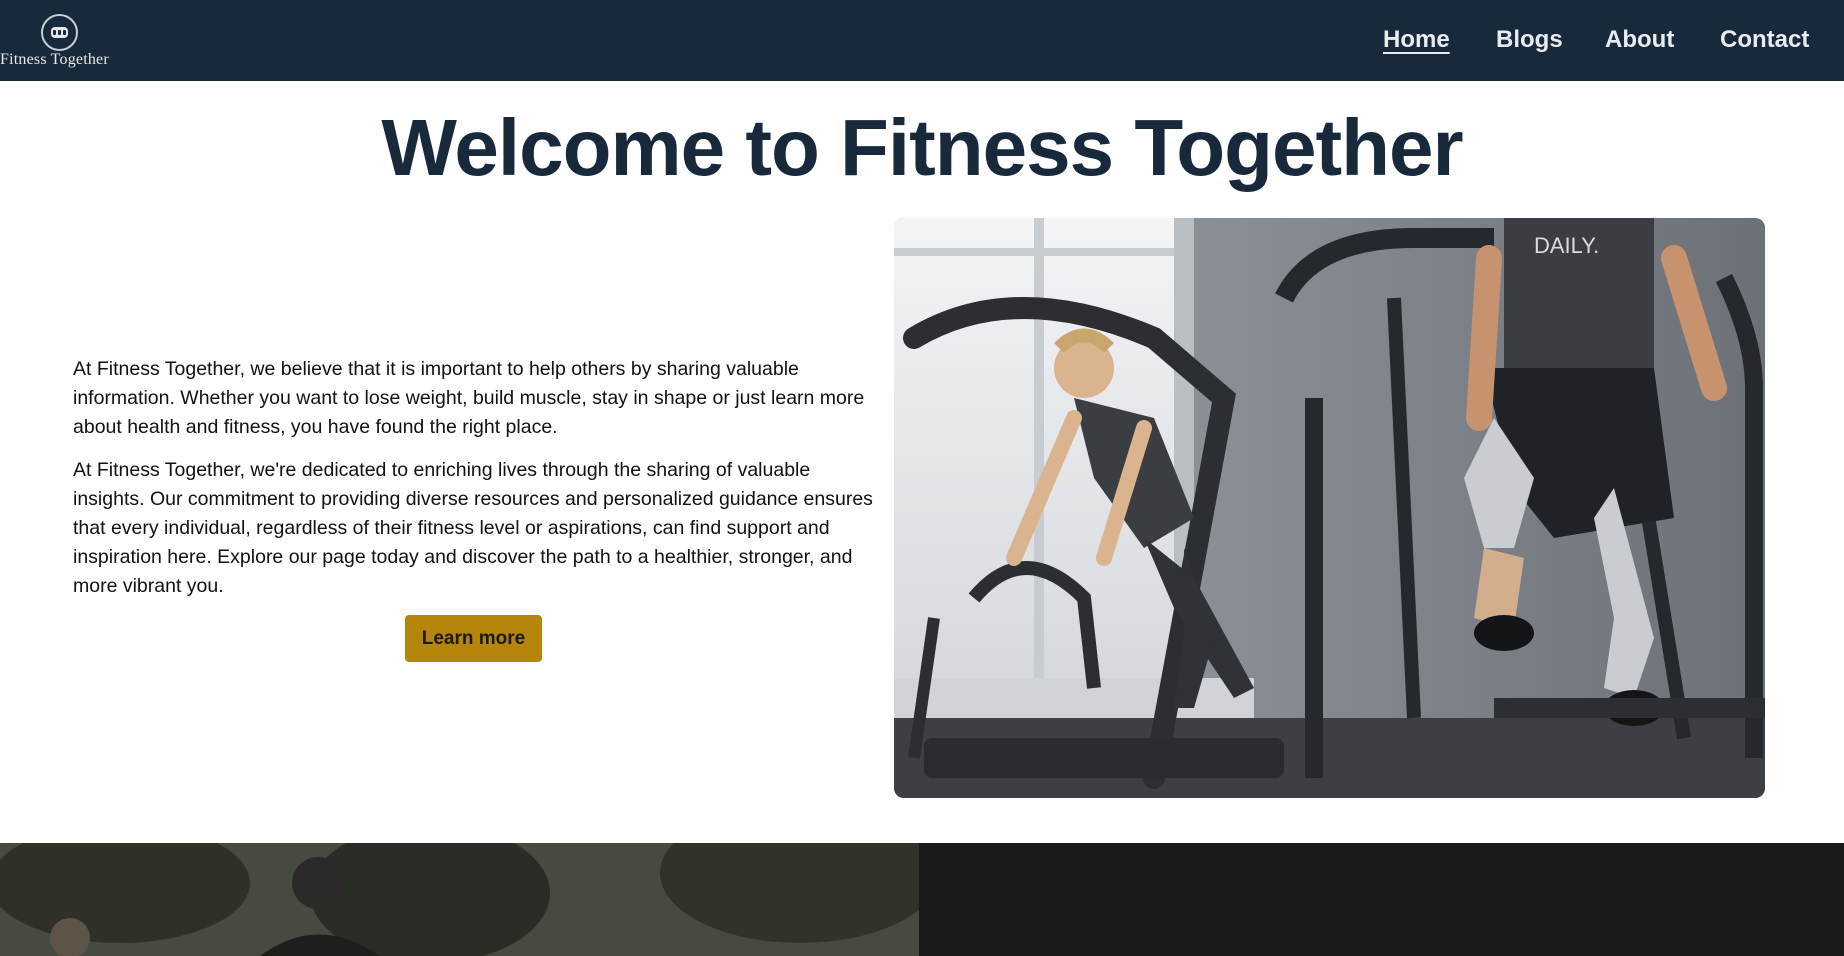 The image size is (1844, 956). What do you see at coordinates (1764, 40) in the screenshot?
I see `nav-contact-link: Contact` at bounding box center [1764, 40].